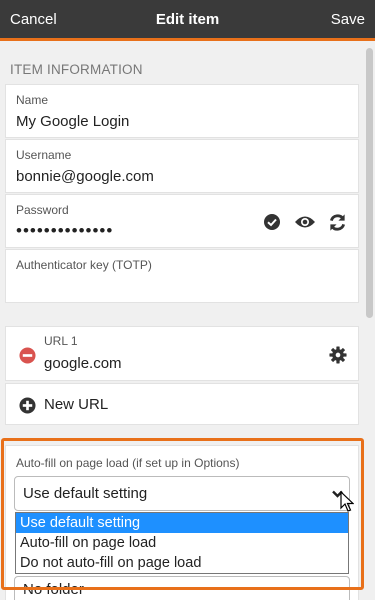 The height and width of the screenshot is (600, 375). I want to click on autofill-select: Use default setting, so click(182, 493).